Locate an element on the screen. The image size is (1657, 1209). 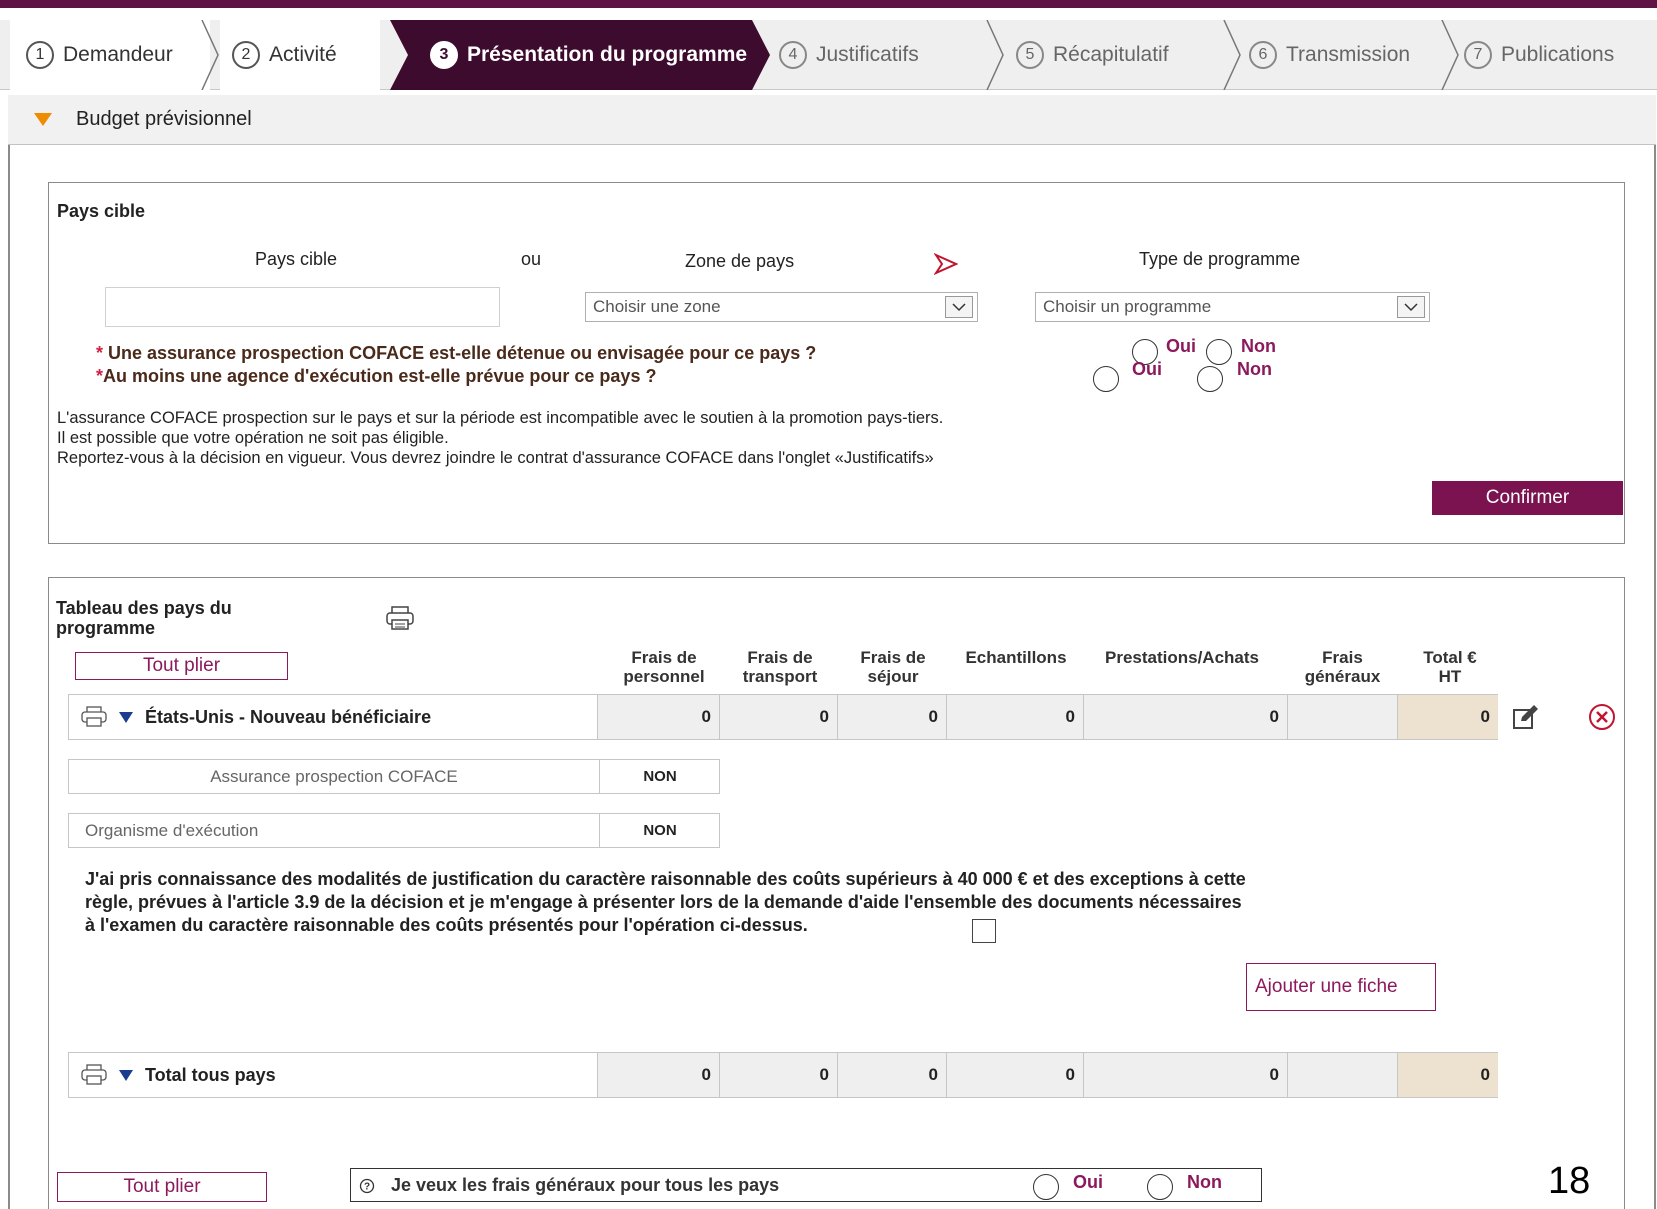
total-total-ht: 0 is located at coordinates (1447, 1075).